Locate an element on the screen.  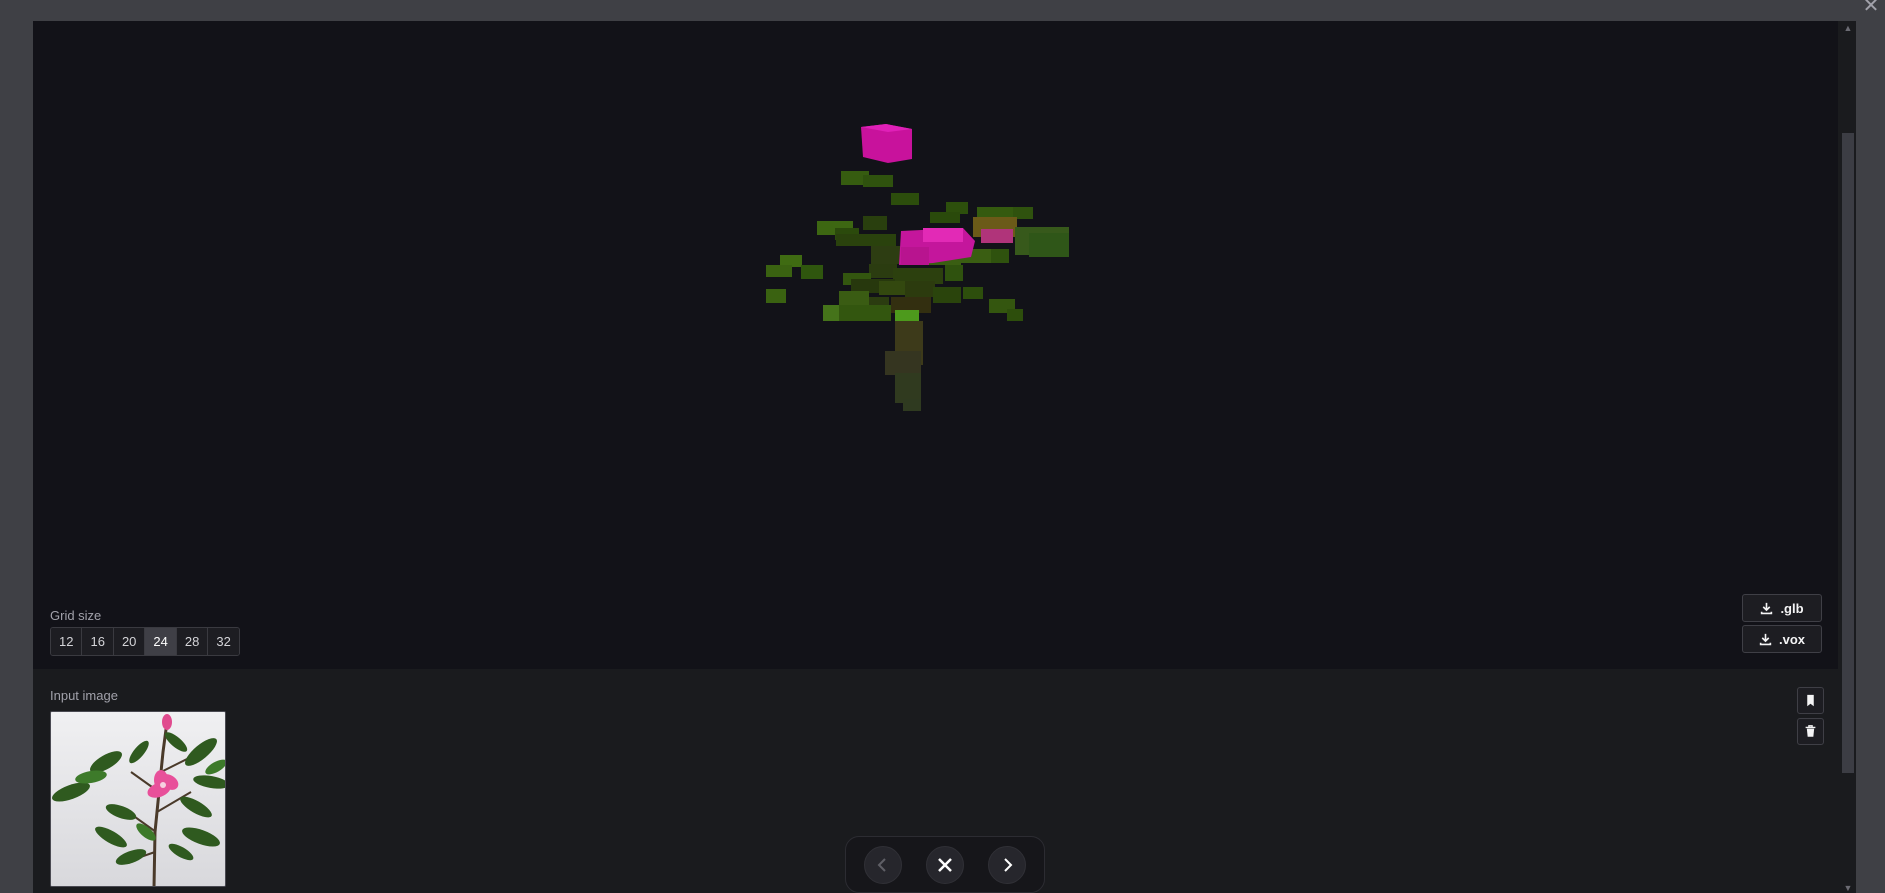
bookmark-icon is located at coordinates (1810, 700).